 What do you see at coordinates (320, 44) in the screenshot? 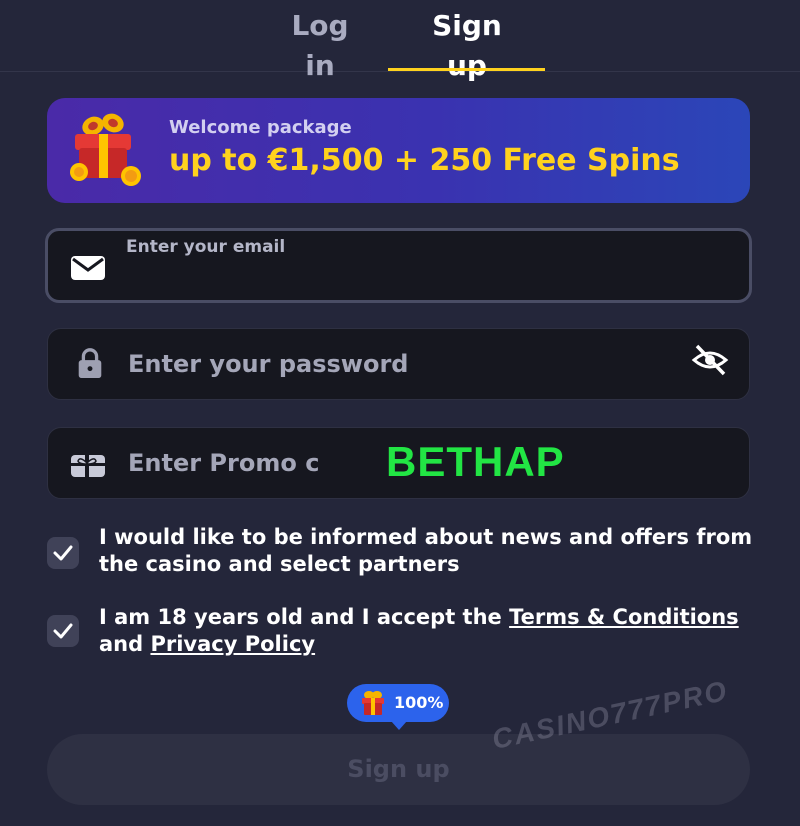
I see `tab-log-in: Log in` at bounding box center [320, 44].